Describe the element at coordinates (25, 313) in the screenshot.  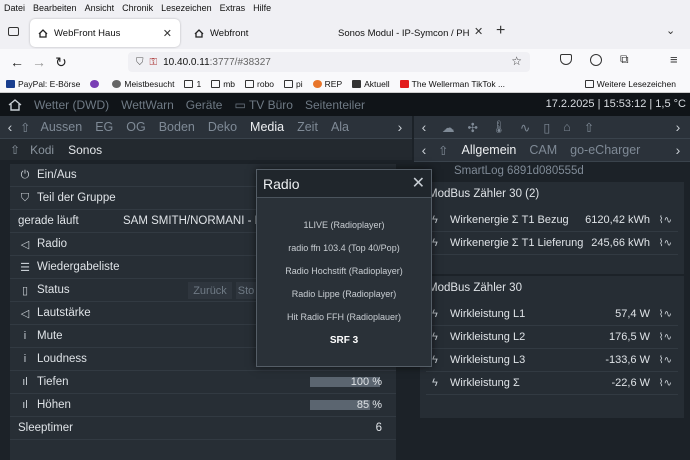
I see `speaker-icon: ◁` at that location.